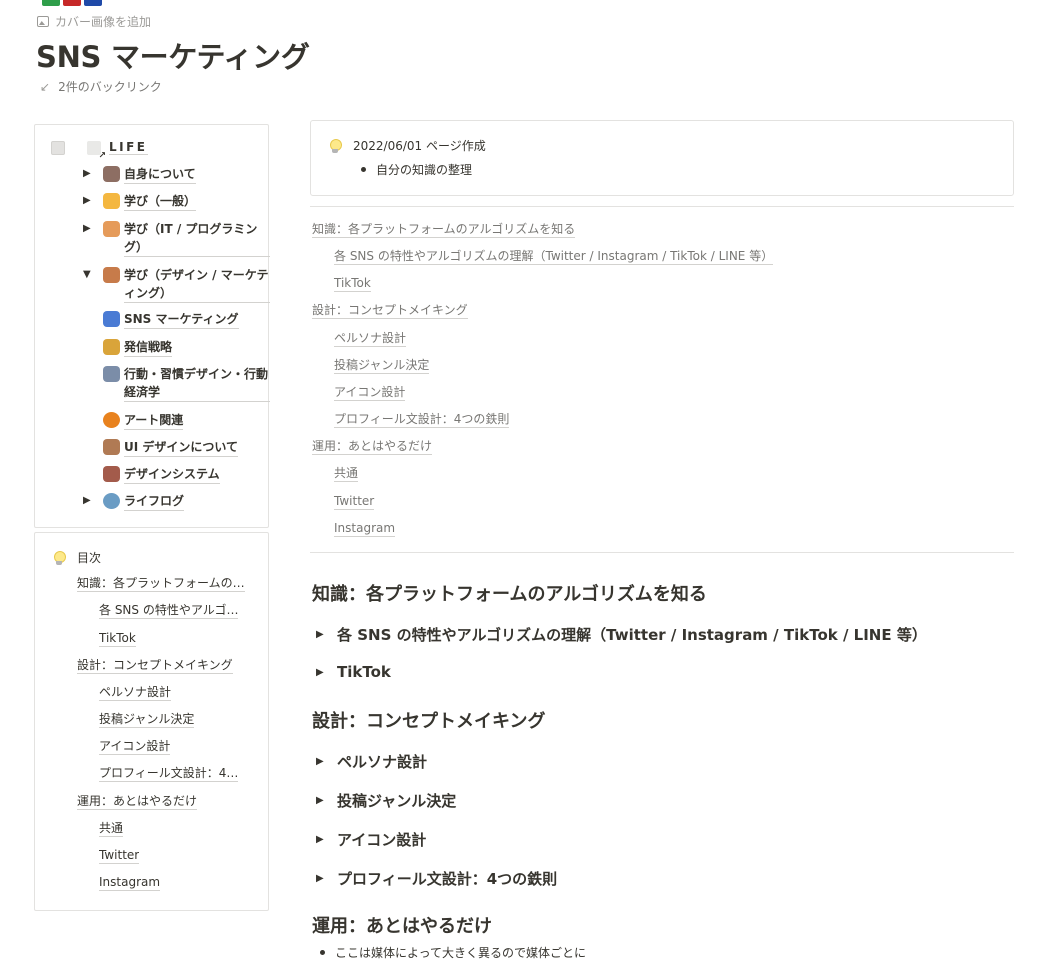 The image size is (1057, 969). Describe the element at coordinates (128, 147) in the screenshot. I see `nav-root-label: LIFE` at that location.